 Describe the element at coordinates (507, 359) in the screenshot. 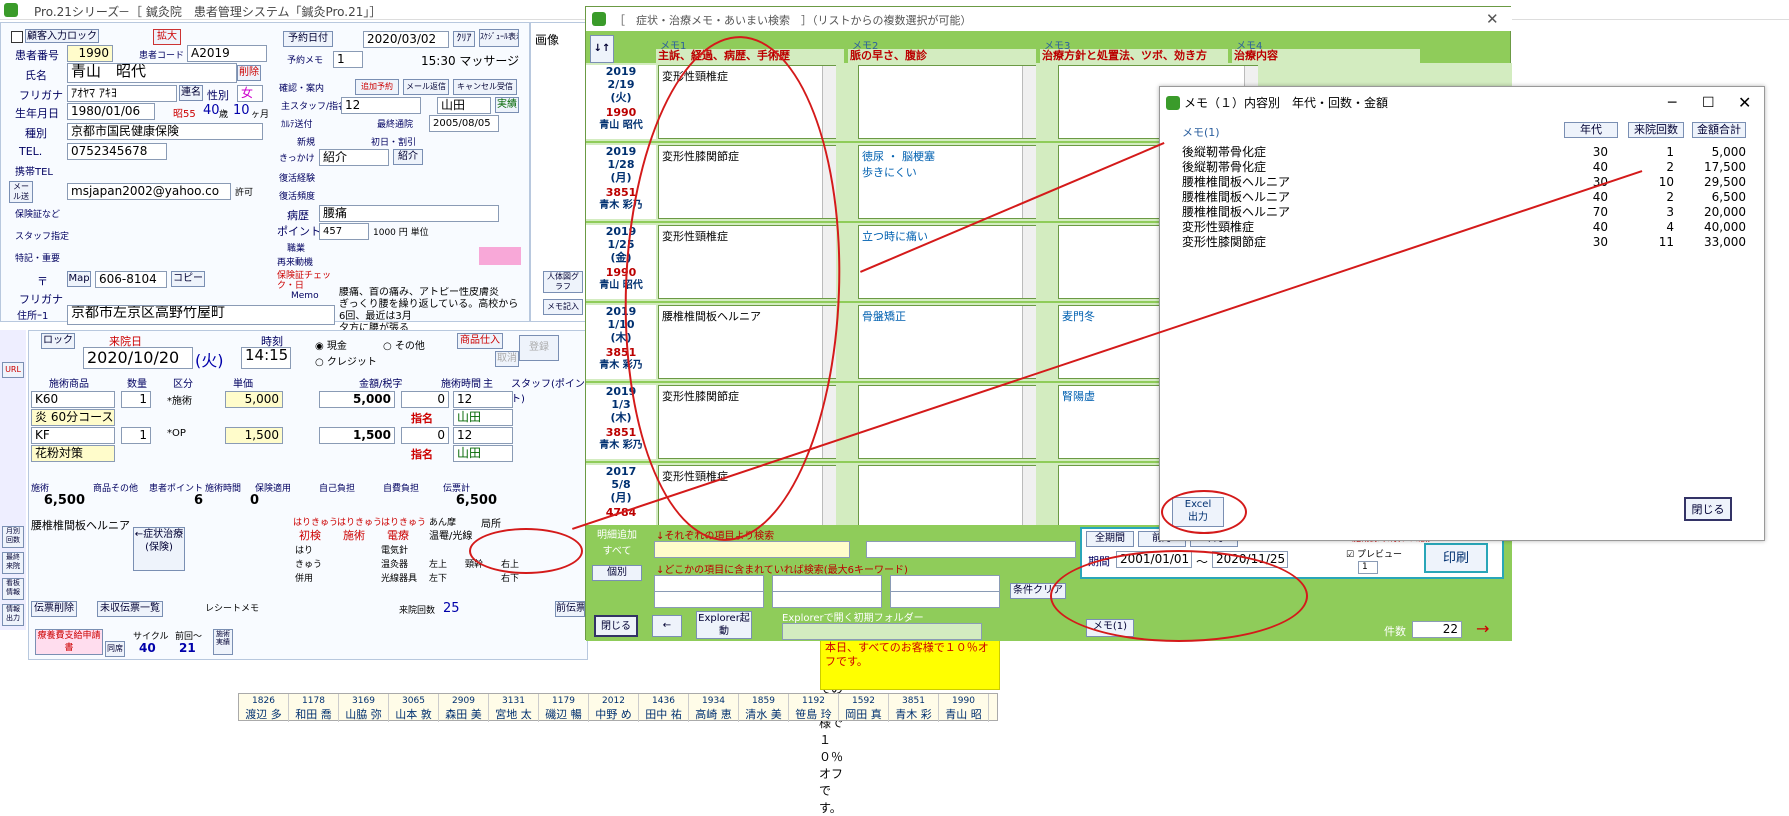

I see `cancel-button: 取消` at that location.